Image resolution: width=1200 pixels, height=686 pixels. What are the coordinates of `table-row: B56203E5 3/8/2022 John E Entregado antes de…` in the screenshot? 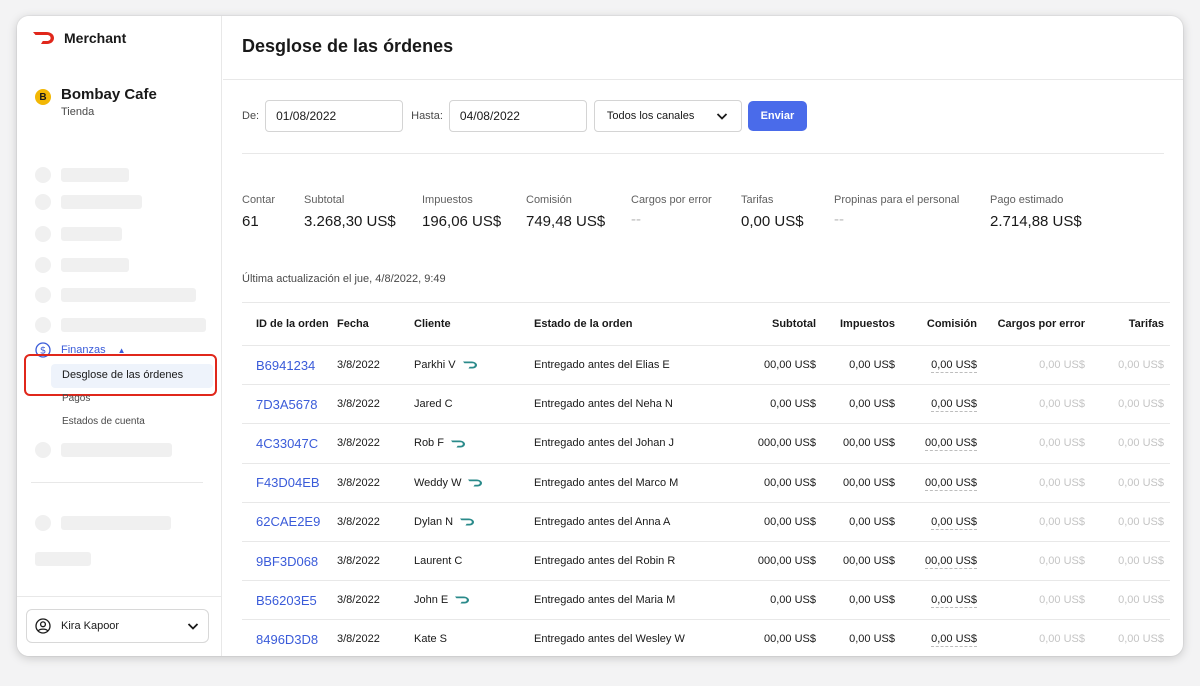 It's located at (706, 600).